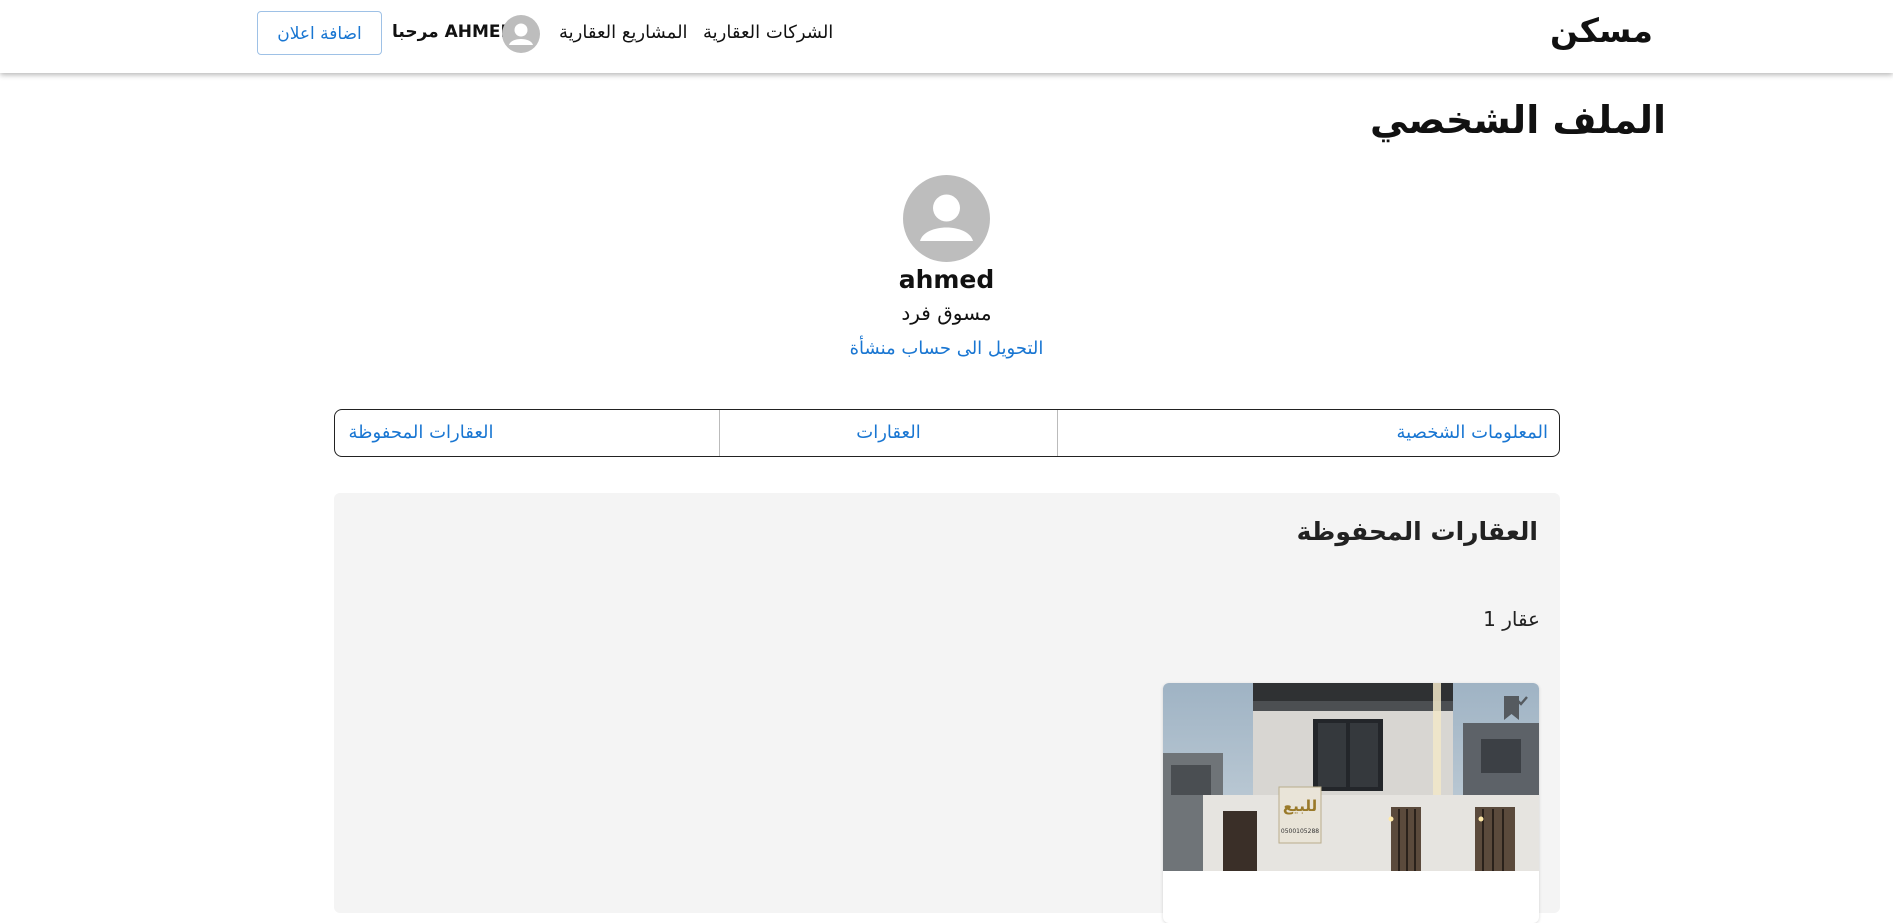 This screenshot has width=1893, height=923. I want to click on property-photo: للبيع 0500105288, so click(1351, 777).